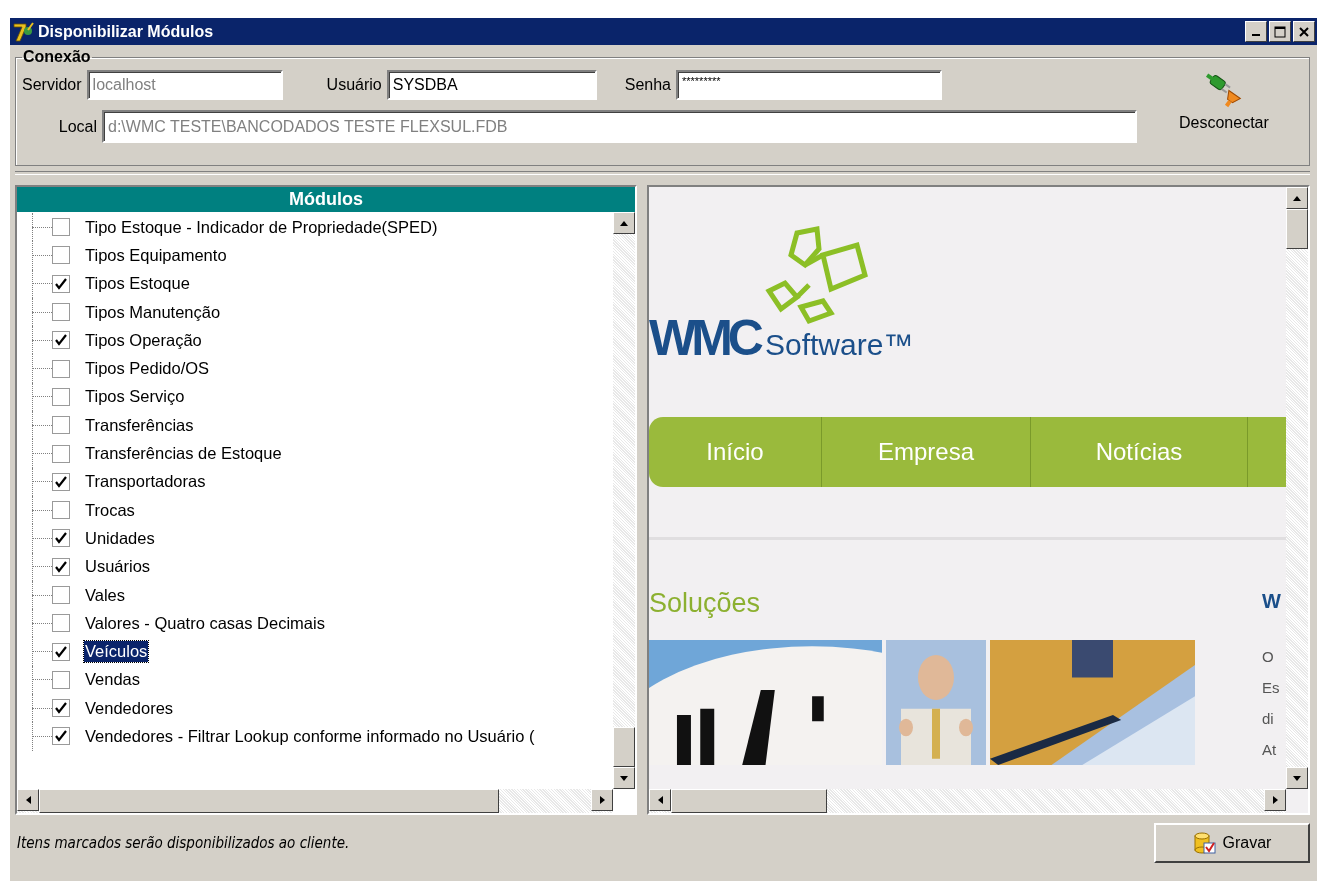 Image resolution: width=1317 pixels, height=881 pixels. Describe the element at coordinates (139, 425) in the screenshot. I see `tree-item: Transferências` at that location.